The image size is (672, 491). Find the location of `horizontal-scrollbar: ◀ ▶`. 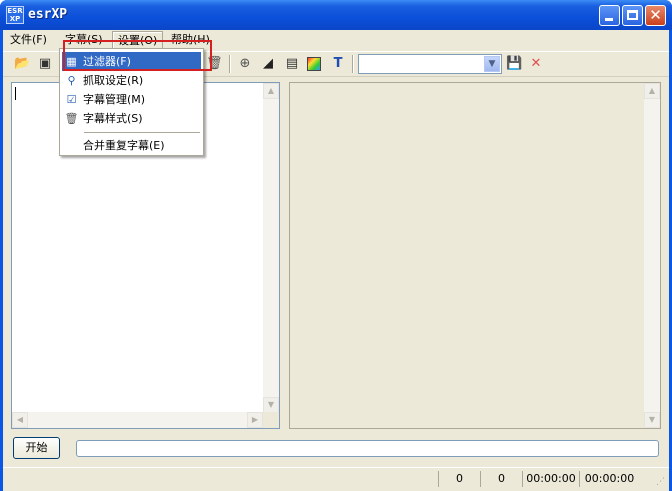

horizontal-scrollbar: ◀ ▶ is located at coordinates (137, 420).